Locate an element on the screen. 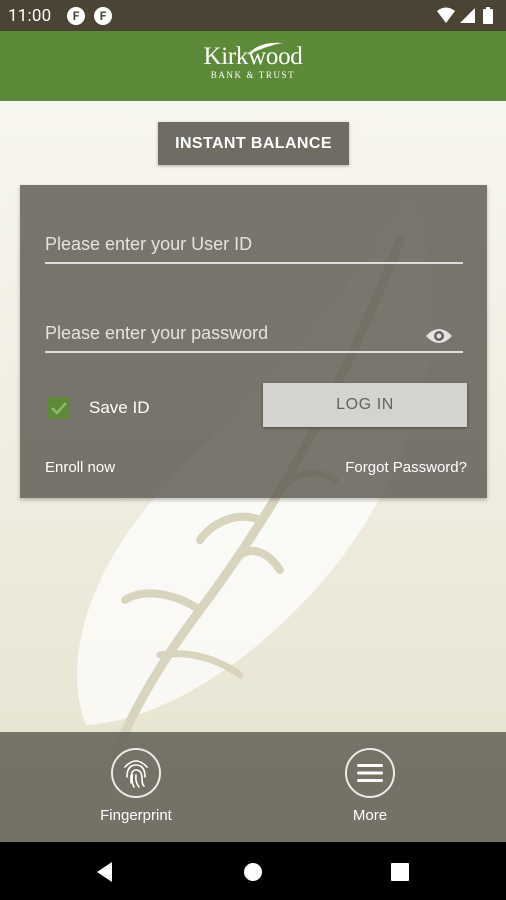  eye-icon is located at coordinates (439, 336).